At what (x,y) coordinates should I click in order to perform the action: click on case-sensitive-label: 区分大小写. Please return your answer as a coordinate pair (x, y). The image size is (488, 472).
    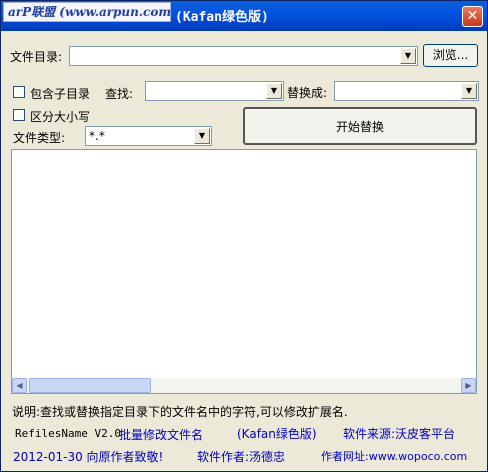
    Looking at the image, I should click on (60, 117).